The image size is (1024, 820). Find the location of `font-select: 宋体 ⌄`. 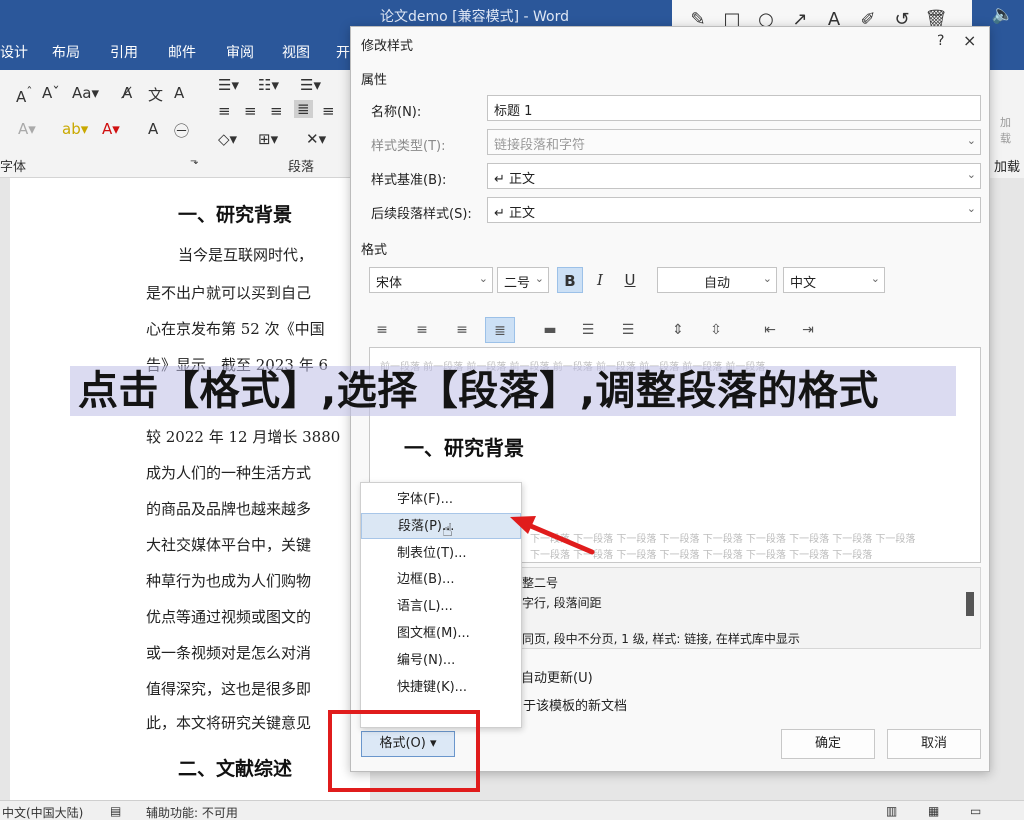

font-select: 宋体 ⌄ is located at coordinates (431, 280).